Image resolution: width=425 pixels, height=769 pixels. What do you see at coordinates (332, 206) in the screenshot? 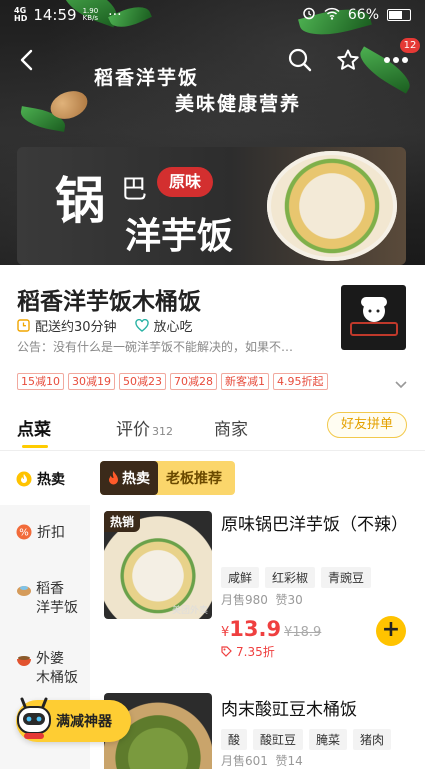
I see `dish-photo` at bounding box center [332, 206].